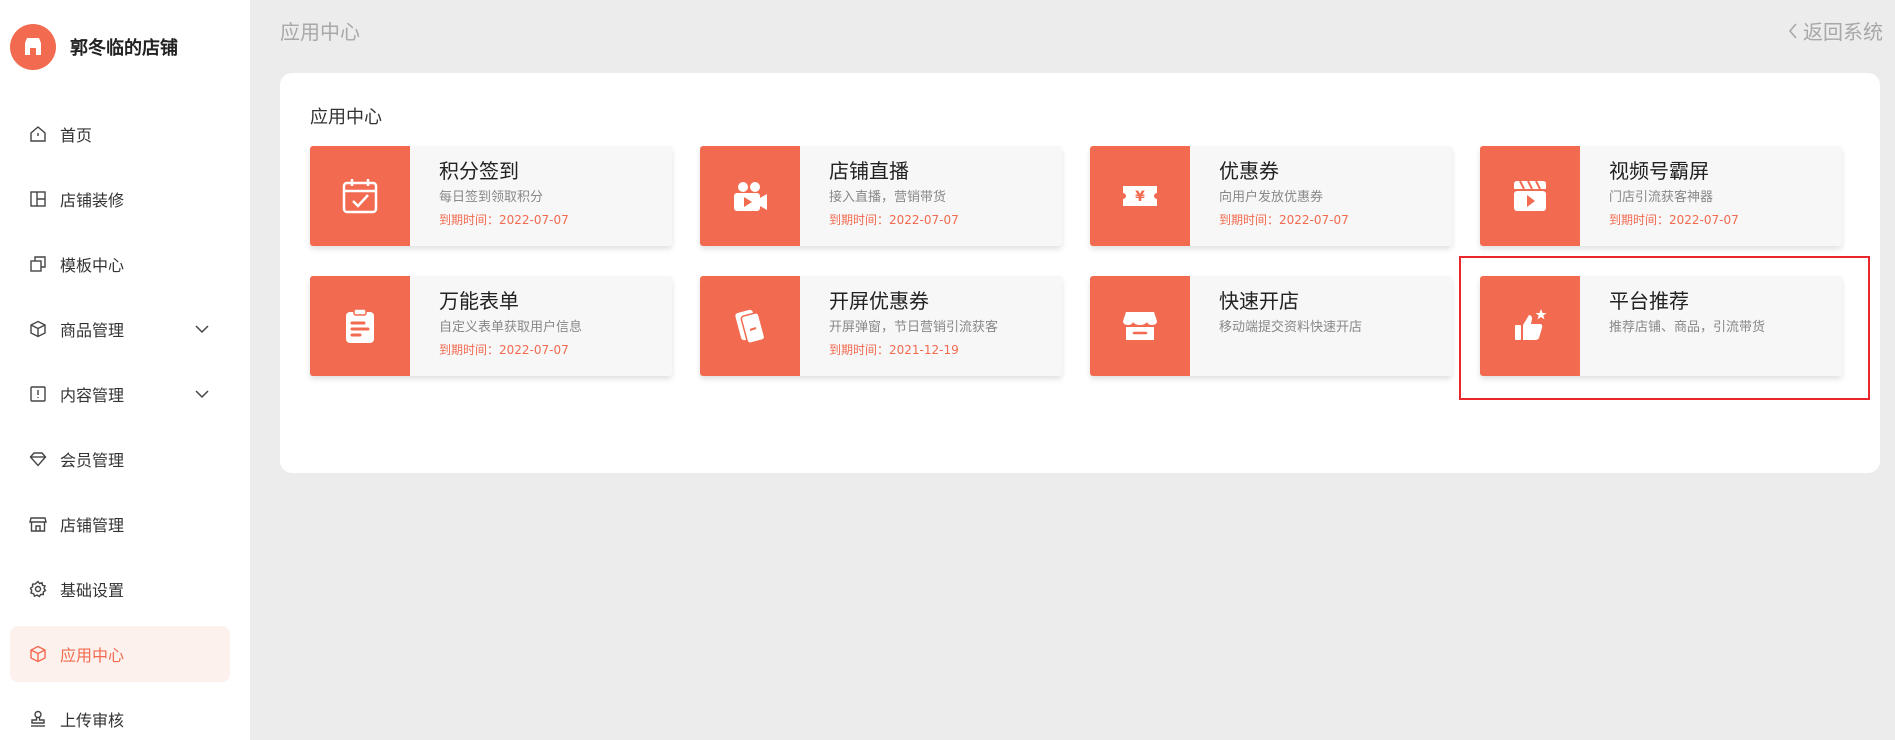 The width and height of the screenshot is (1895, 740). I want to click on tickets-icon, so click(750, 326).